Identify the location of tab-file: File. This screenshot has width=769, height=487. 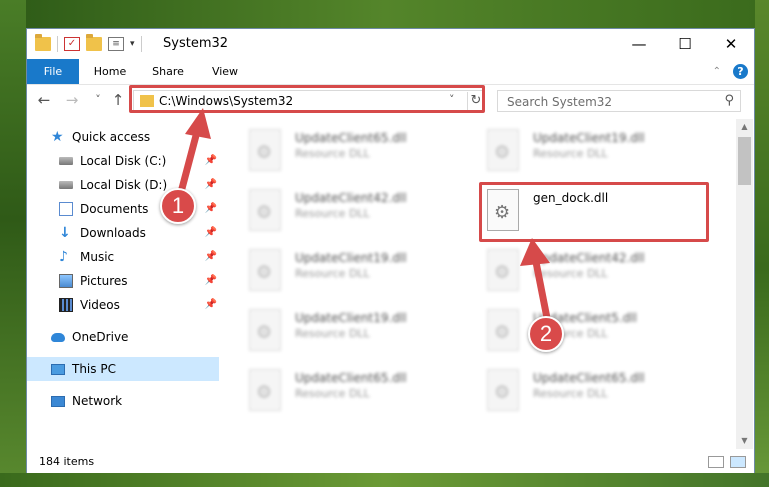
(53, 71).